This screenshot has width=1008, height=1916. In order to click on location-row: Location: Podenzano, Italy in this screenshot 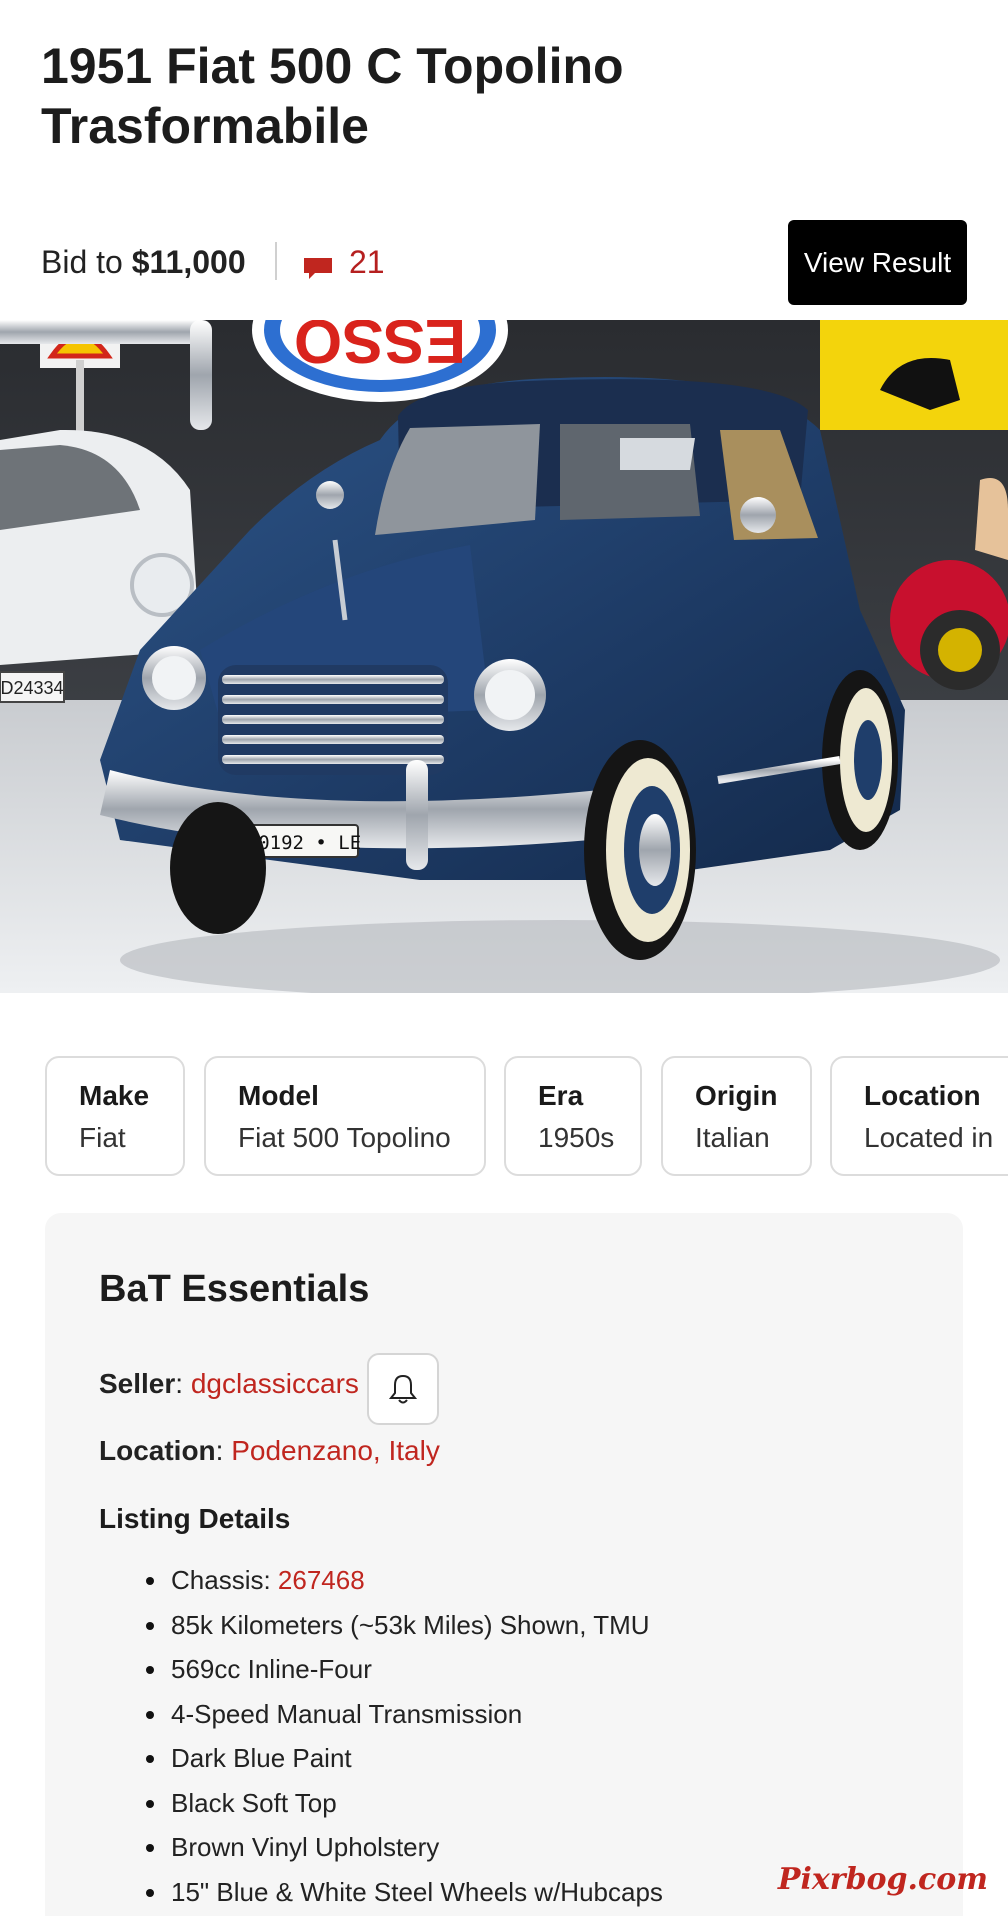, I will do `click(269, 1451)`.